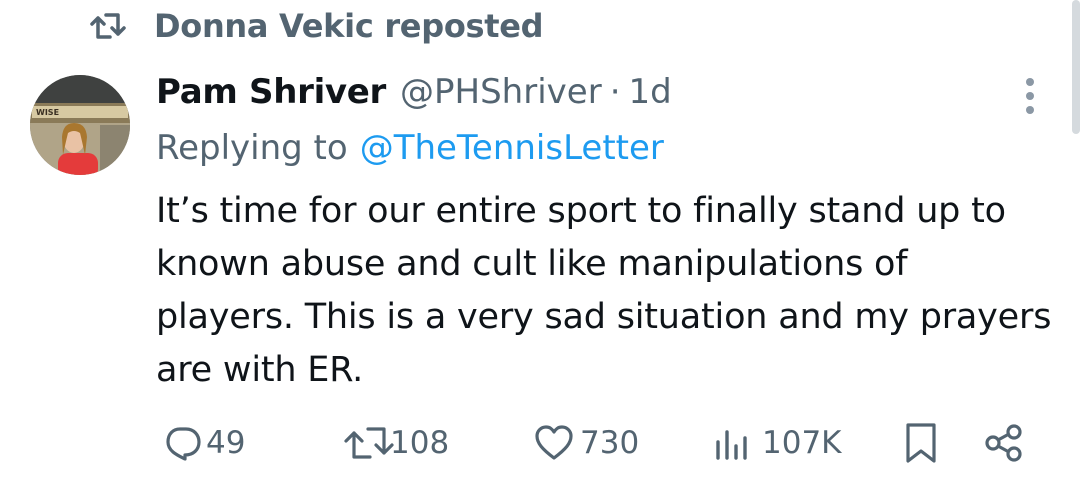 The width and height of the screenshot is (1080, 487). I want to click on replying-to-label: Replying to, so click(252, 148).